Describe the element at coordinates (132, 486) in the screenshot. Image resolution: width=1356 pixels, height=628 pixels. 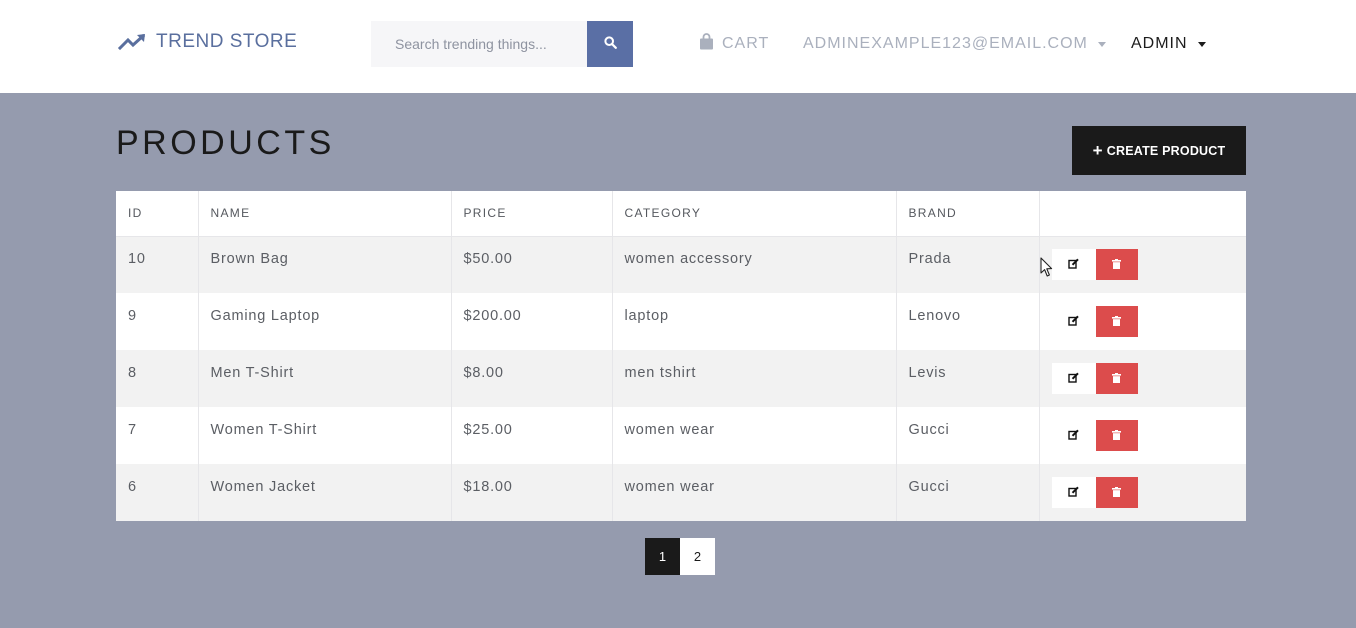
I see `cell-id: 6` at that location.